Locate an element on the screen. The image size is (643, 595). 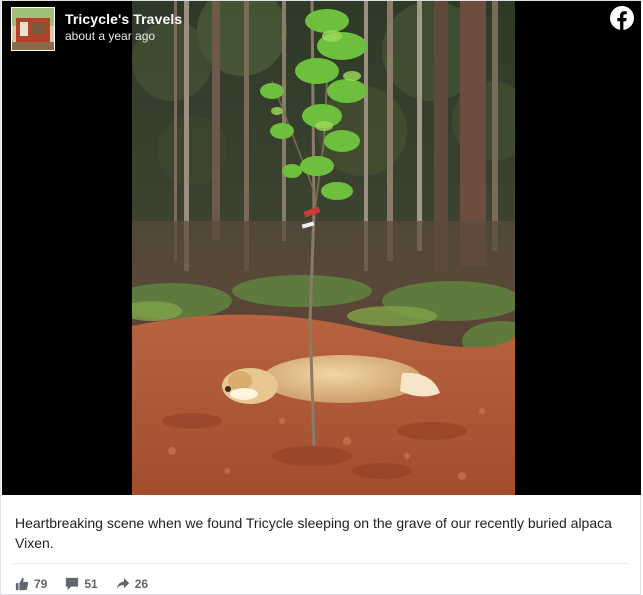
comment-icon is located at coordinates (74, 584).